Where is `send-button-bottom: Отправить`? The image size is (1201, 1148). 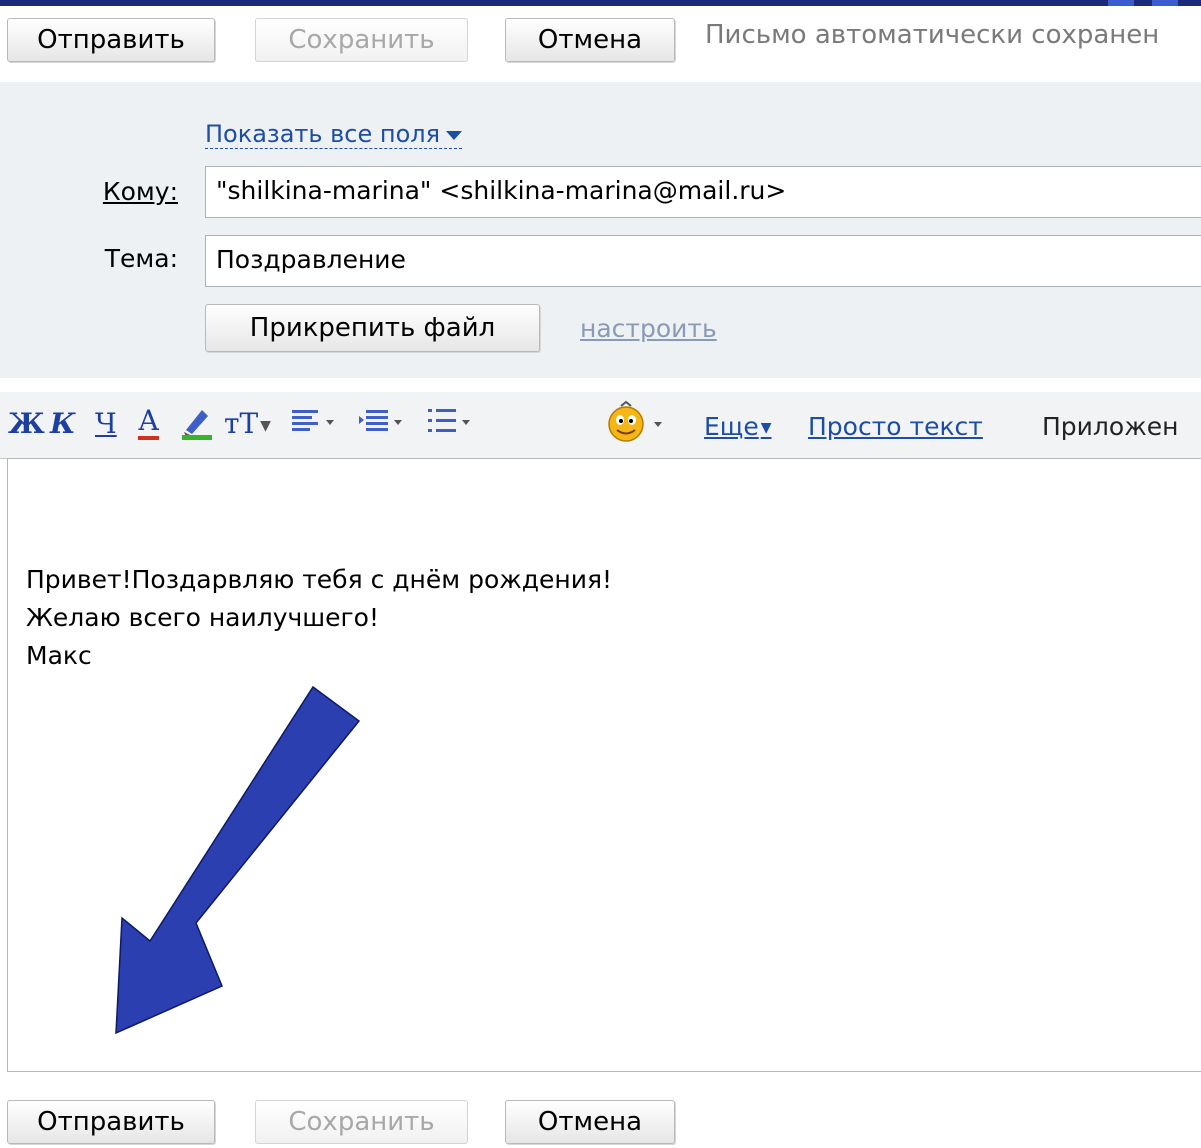 send-button-bottom: Отправить is located at coordinates (111, 1122).